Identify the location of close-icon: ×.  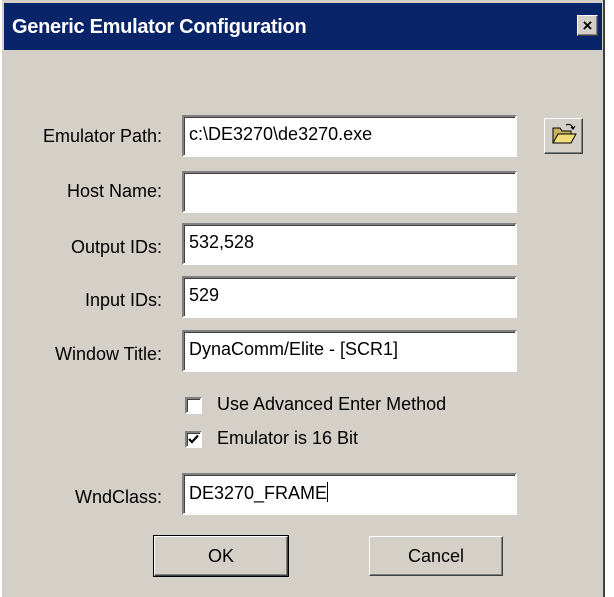
(587, 25).